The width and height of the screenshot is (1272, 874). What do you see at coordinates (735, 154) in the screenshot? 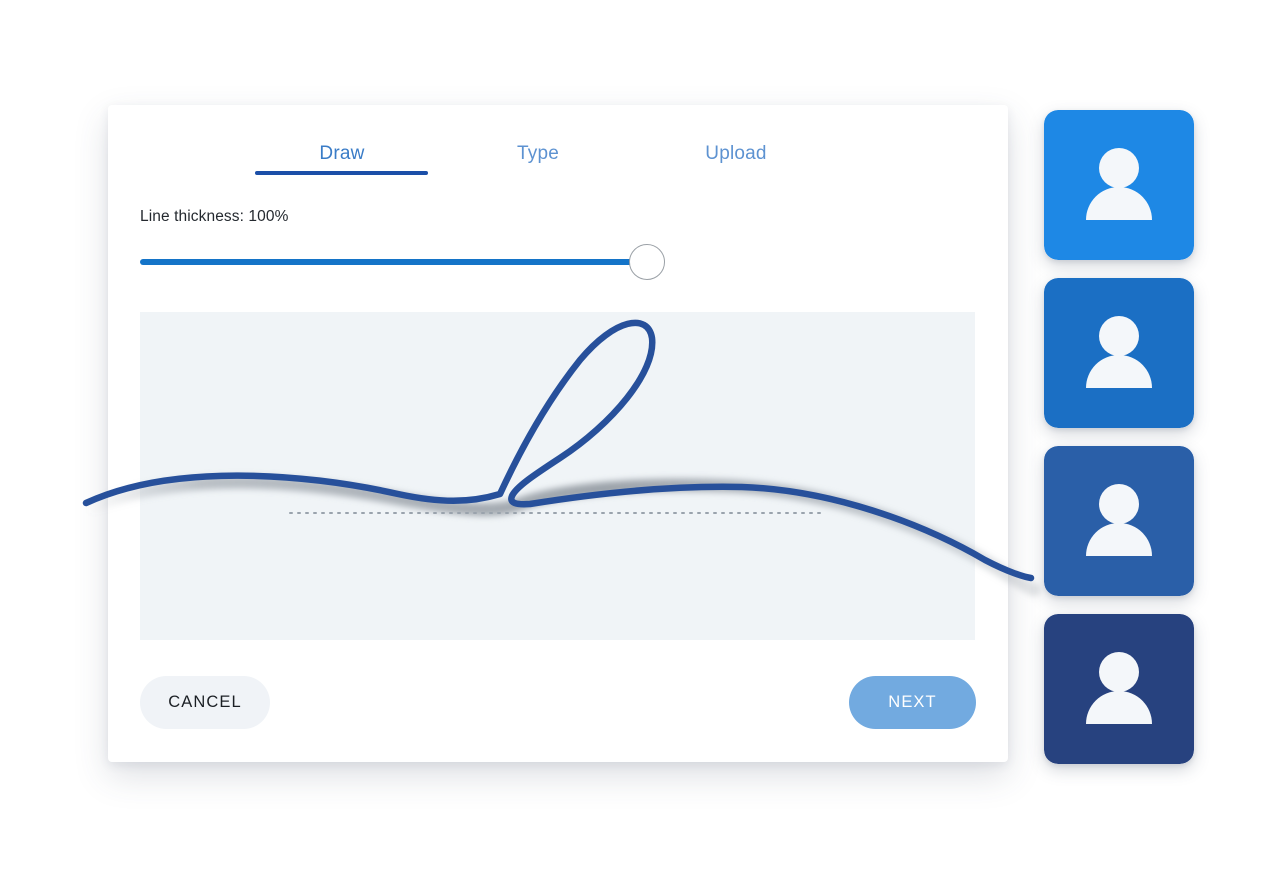
I see `tab-upload: Upload` at bounding box center [735, 154].